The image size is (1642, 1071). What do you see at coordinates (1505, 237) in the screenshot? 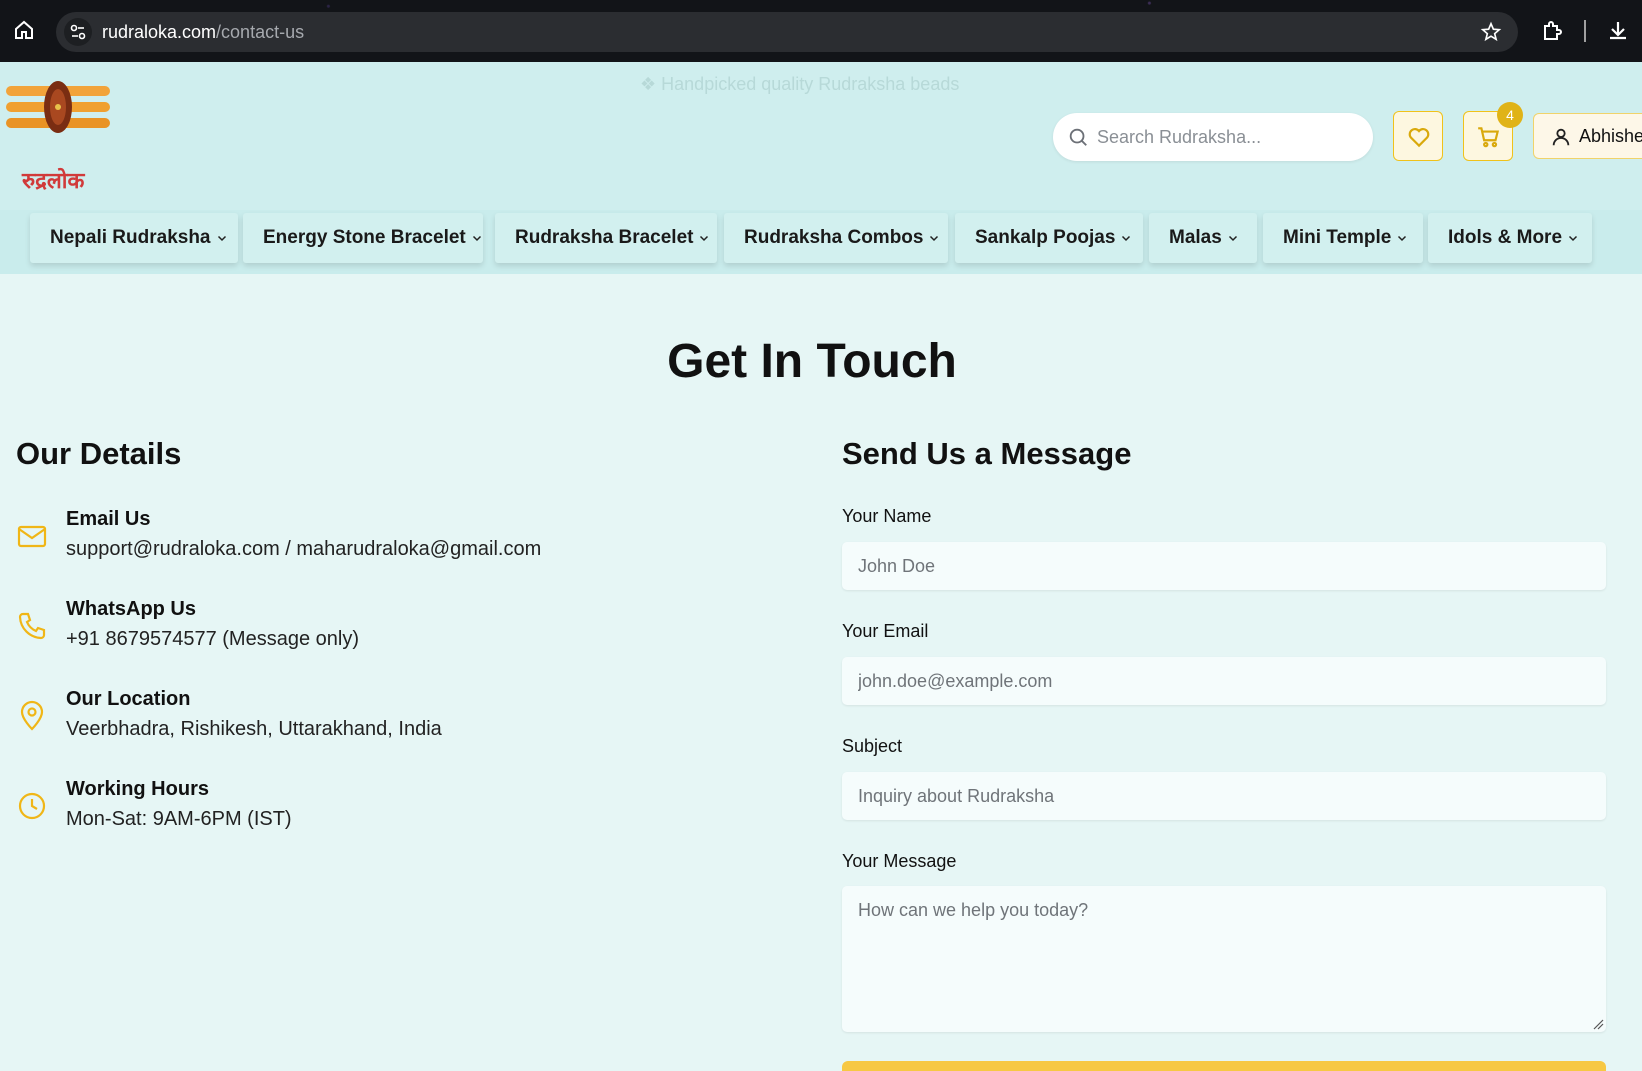
I see `nav-label: Idols & More` at bounding box center [1505, 237].